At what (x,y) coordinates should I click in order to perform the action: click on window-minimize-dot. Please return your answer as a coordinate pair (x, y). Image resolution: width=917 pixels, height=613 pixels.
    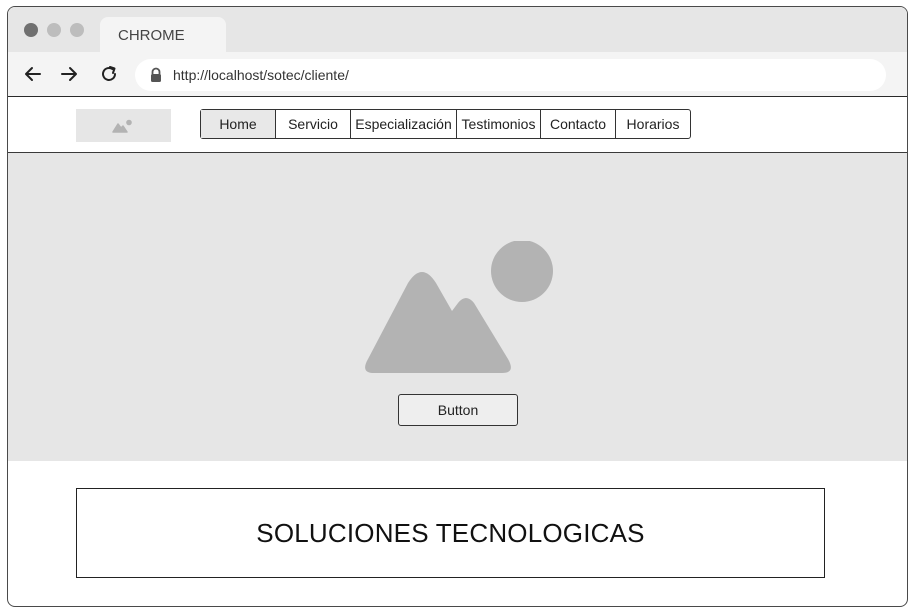
    Looking at the image, I should click on (54, 30).